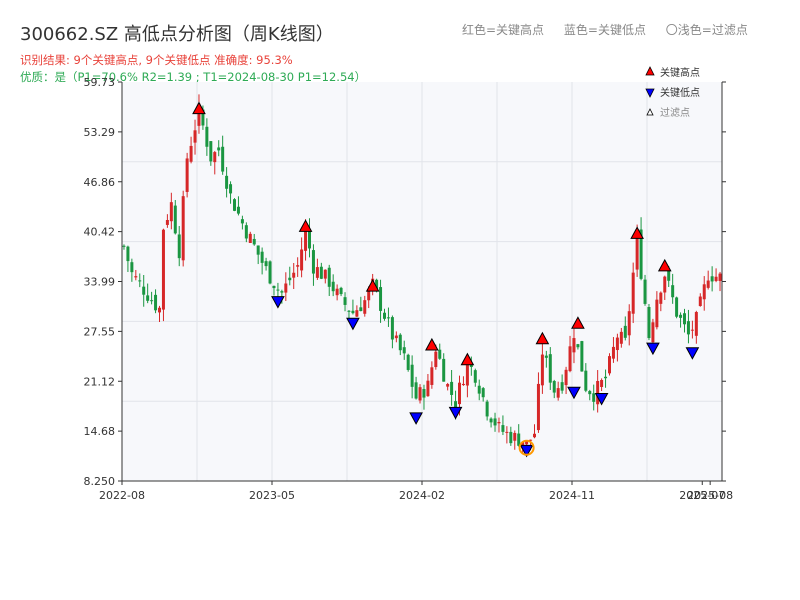  What do you see at coordinates (272, 495) in the screenshot?
I see `x-tick-label: 2023-05` at bounding box center [272, 495].